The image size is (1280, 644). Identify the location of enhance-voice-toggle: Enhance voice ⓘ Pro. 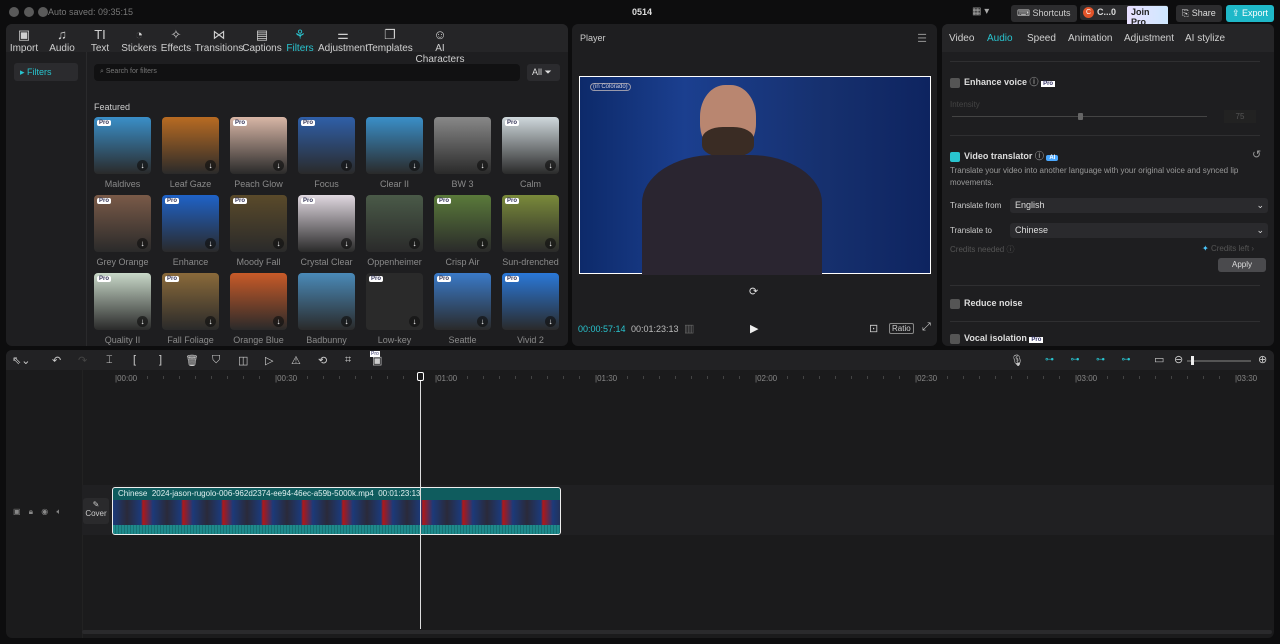
(1003, 81).